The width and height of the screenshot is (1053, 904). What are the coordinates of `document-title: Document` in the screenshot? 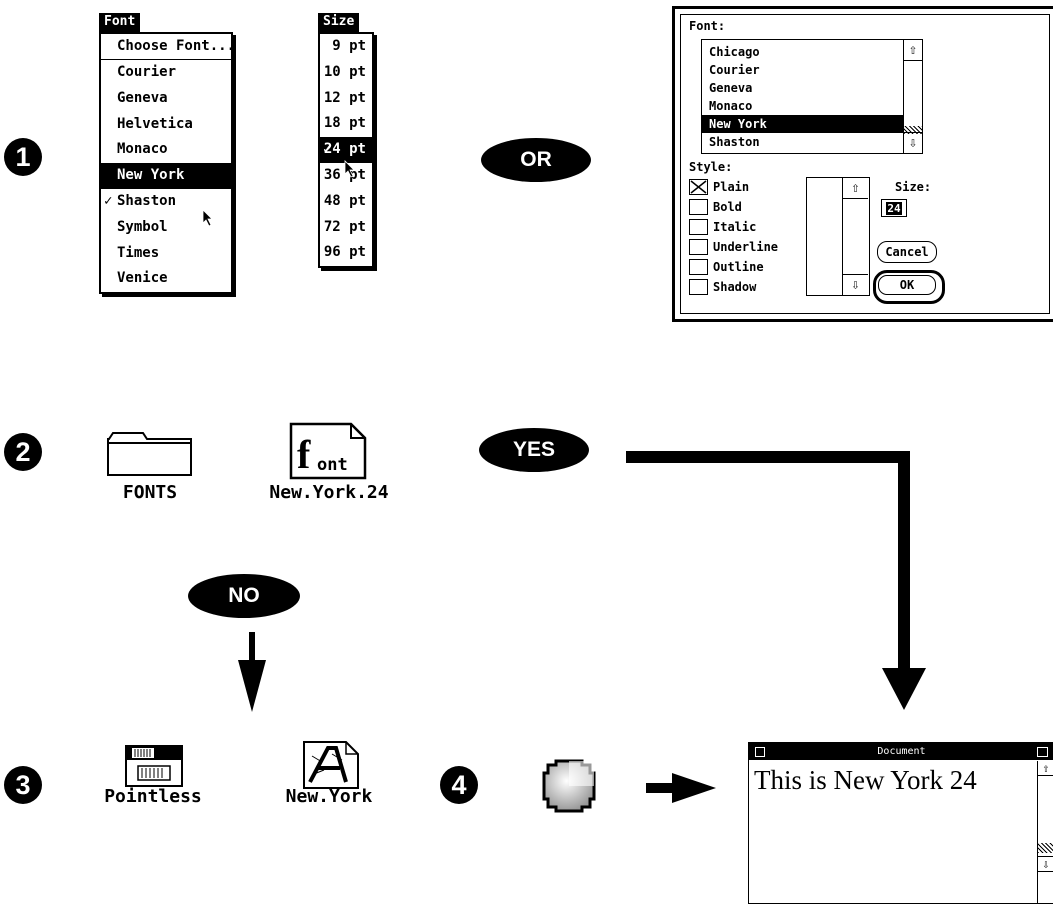 It's located at (901, 751).